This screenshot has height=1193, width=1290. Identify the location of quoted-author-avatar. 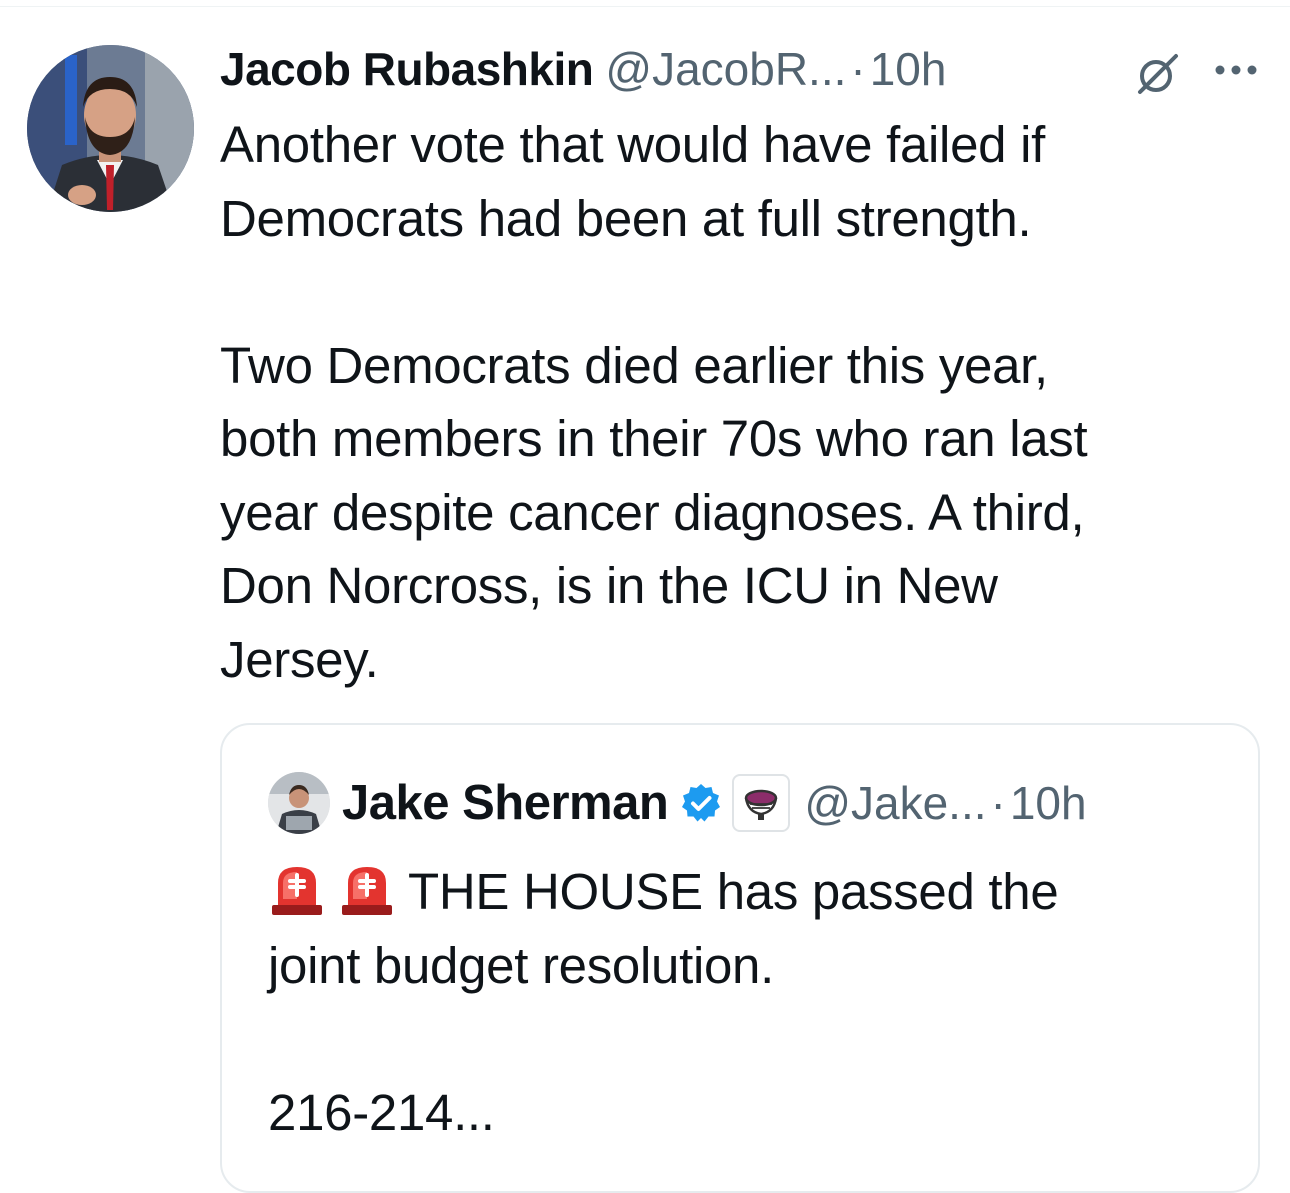
(299, 803).